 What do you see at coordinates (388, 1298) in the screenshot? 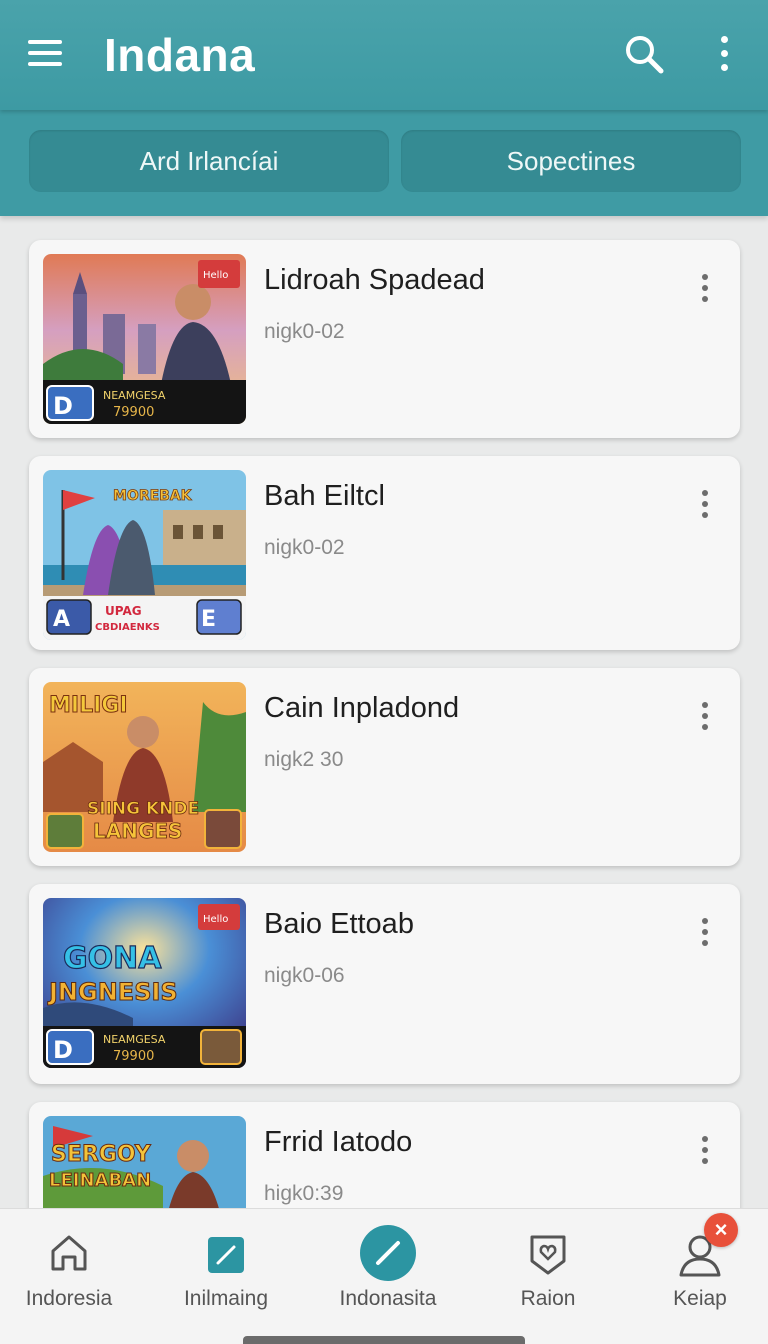
I see `nav-label: Indonasita` at bounding box center [388, 1298].